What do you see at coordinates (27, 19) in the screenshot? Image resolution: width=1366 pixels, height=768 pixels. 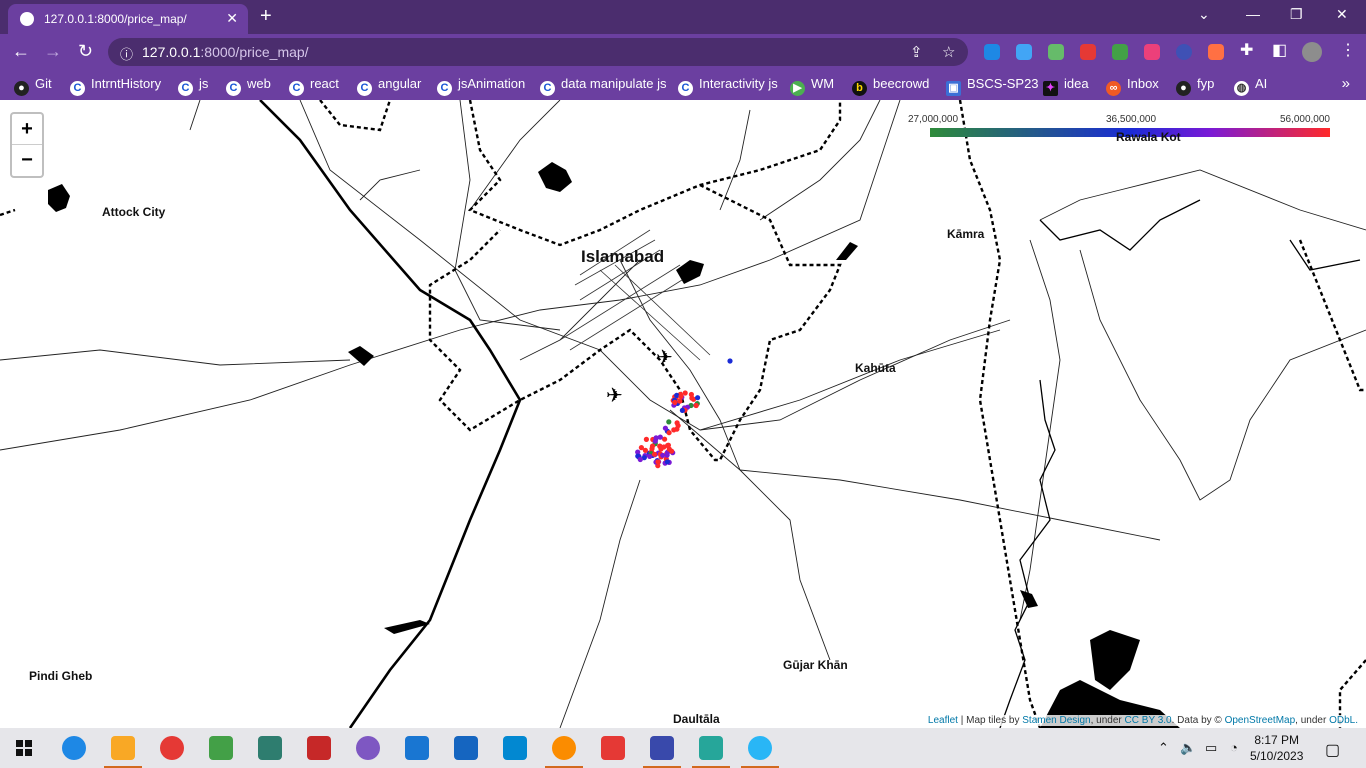 I see `globe-icon` at bounding box center [27, 19].